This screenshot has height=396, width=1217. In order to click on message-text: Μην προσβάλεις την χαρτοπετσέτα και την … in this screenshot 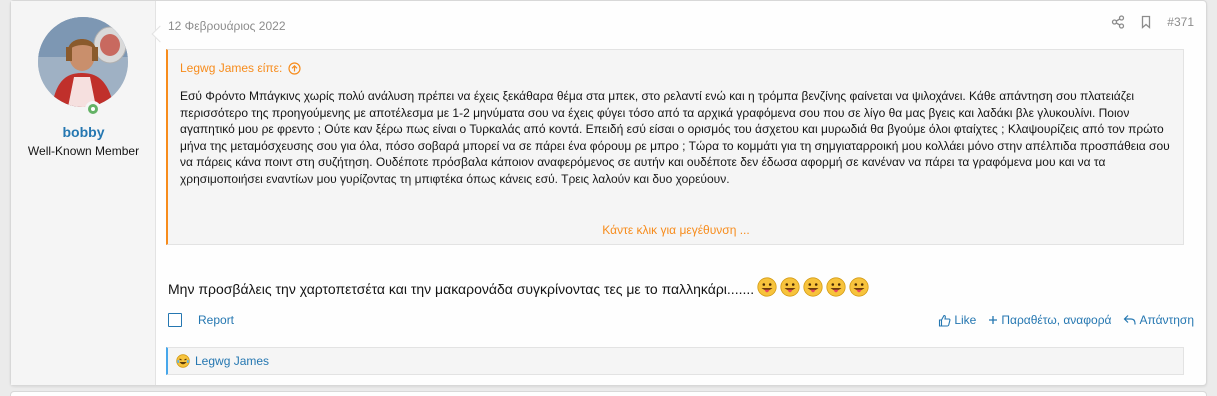, I will do `click(461, 288)`.